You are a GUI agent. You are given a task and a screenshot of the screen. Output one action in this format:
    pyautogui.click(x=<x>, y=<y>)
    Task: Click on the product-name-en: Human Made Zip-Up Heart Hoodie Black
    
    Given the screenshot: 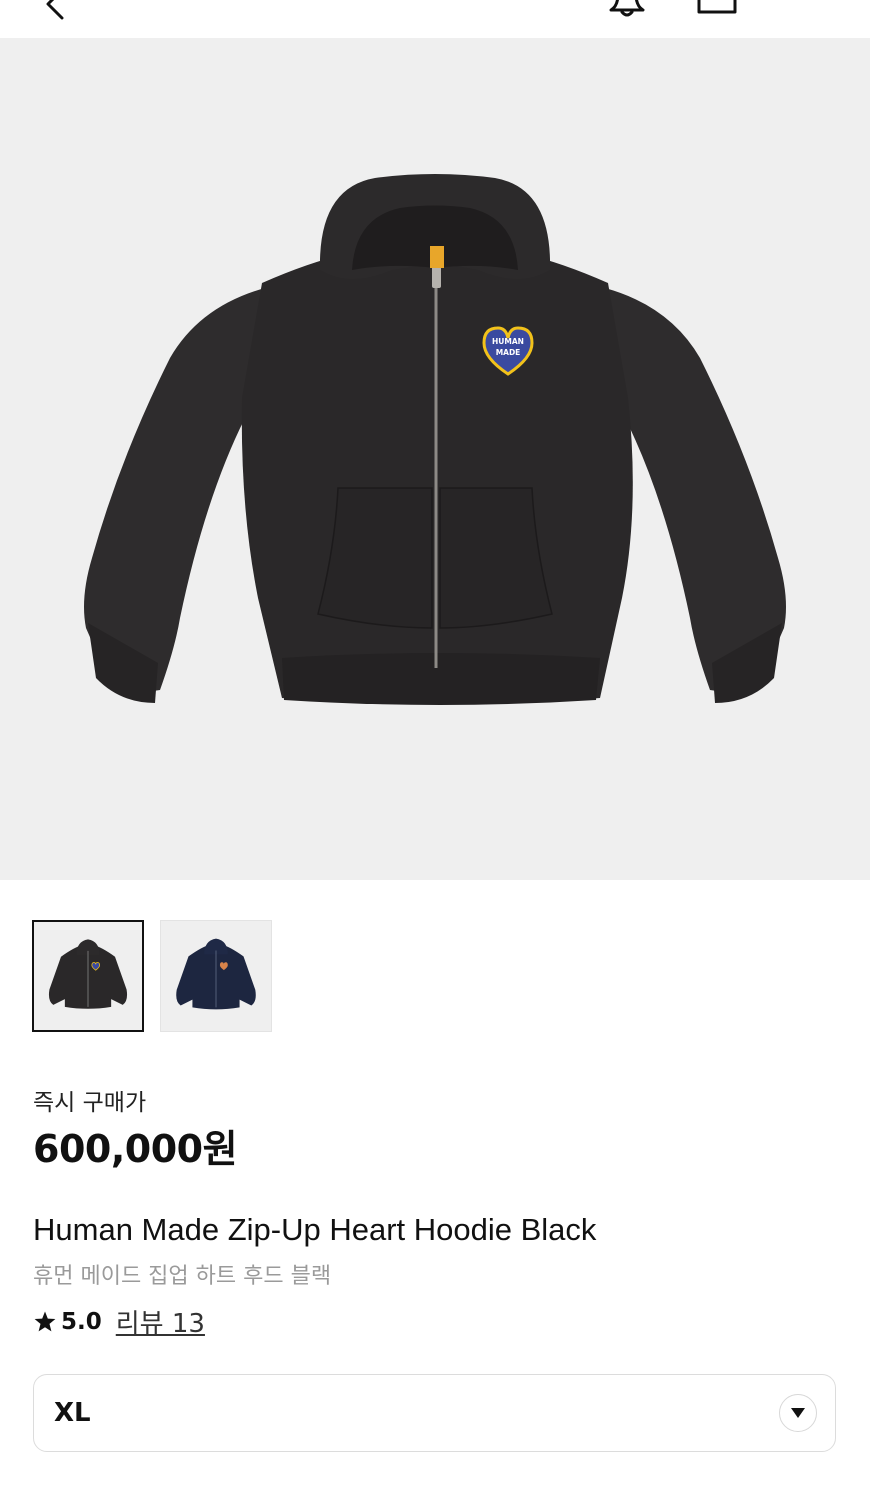 What is the action you would take?
    pyautogui.click(x=315, y=1229)
    